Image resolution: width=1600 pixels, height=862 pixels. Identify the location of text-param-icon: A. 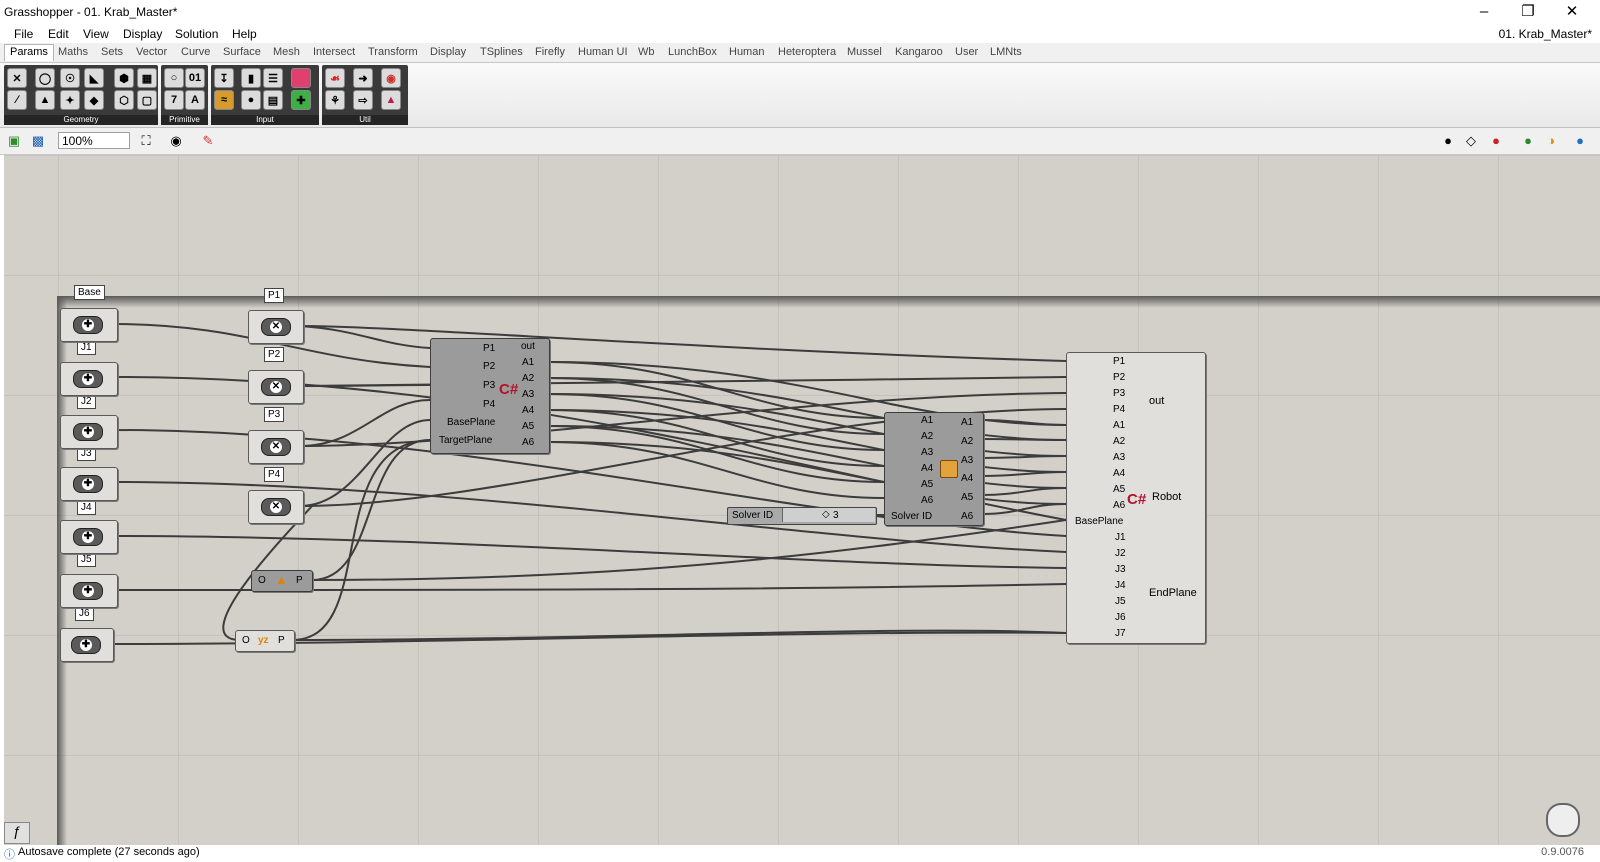
(195, 100).